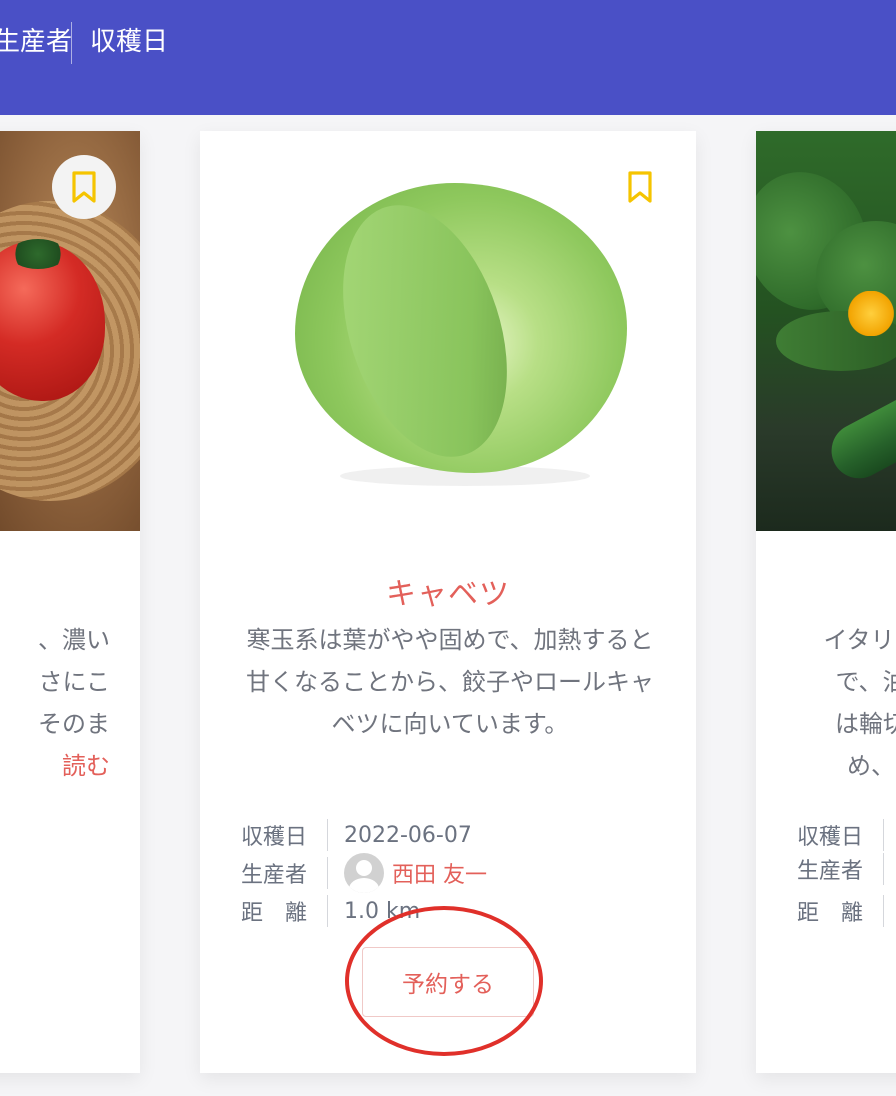 Image resolution: width=896 pixels, height=1096 pixels. What do you see at coordinates (71, 43) in the screenshot?
I see `tab-divider` at bounding box center [71, 43].